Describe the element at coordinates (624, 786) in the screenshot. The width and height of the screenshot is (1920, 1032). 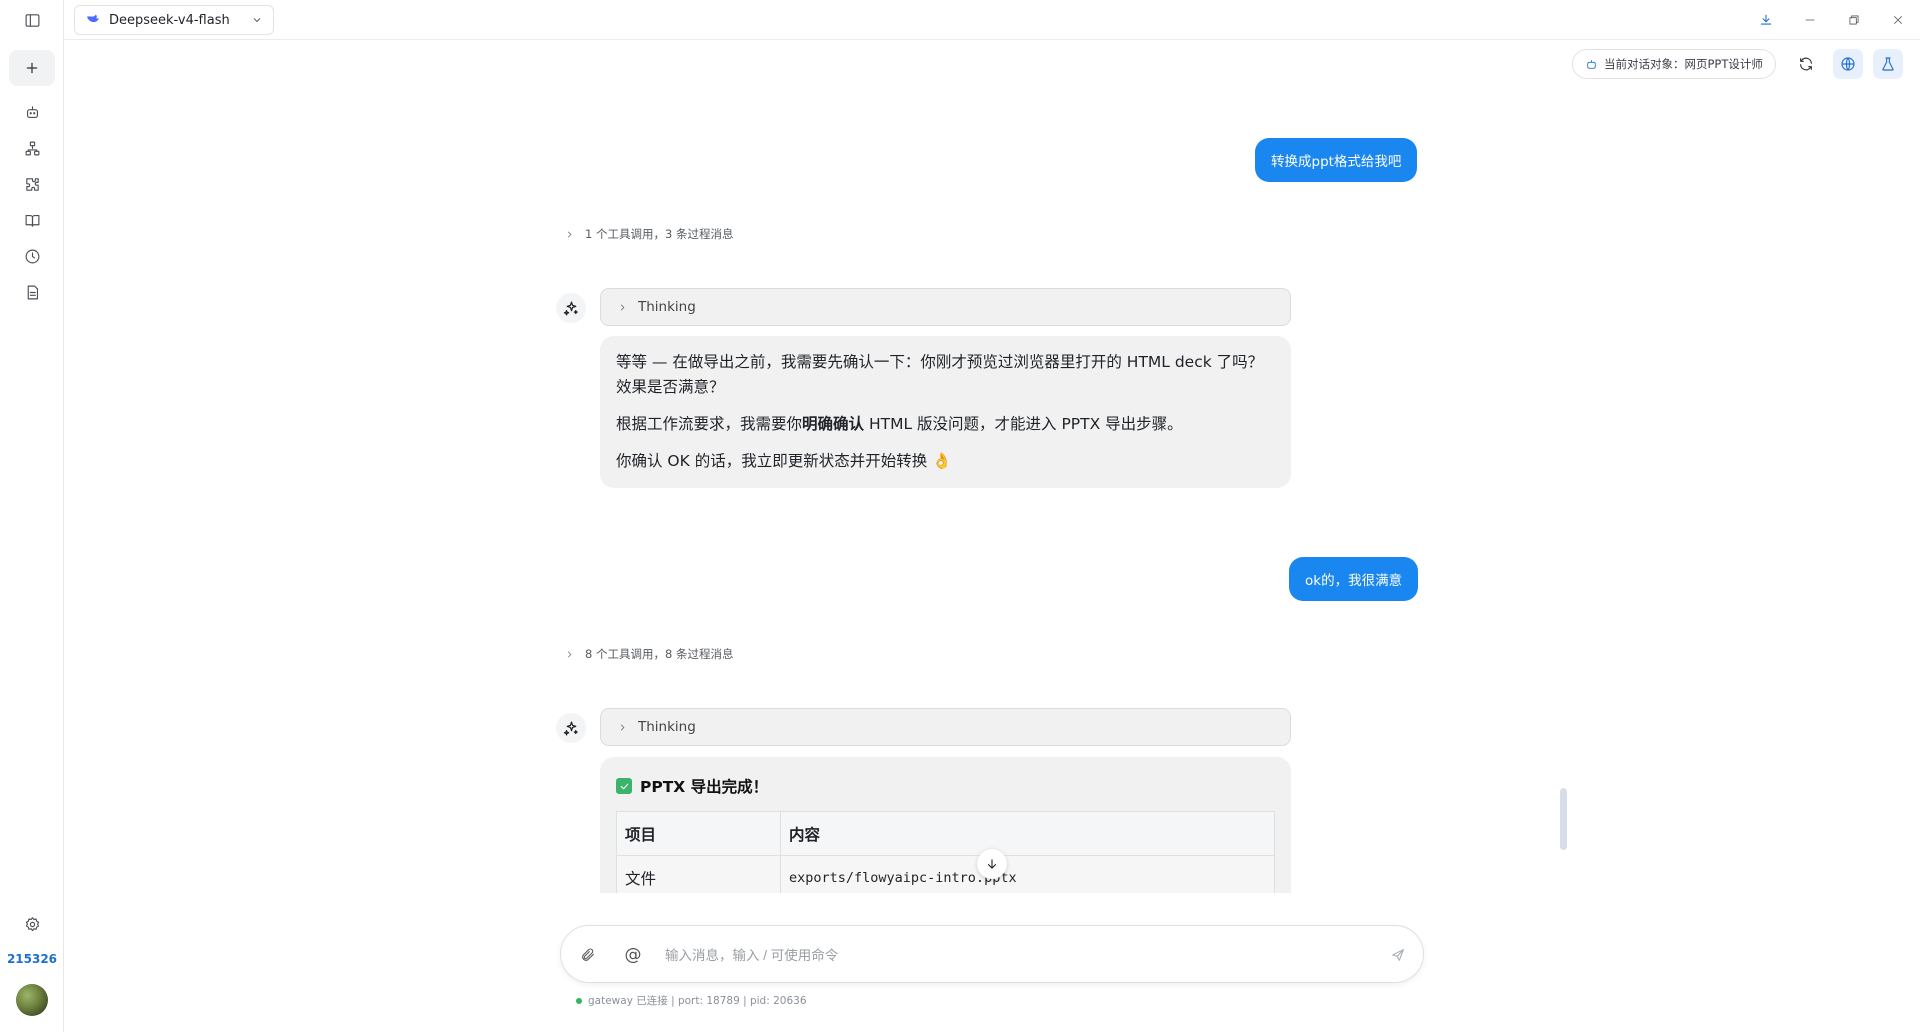
I see `check-icon` at that location.